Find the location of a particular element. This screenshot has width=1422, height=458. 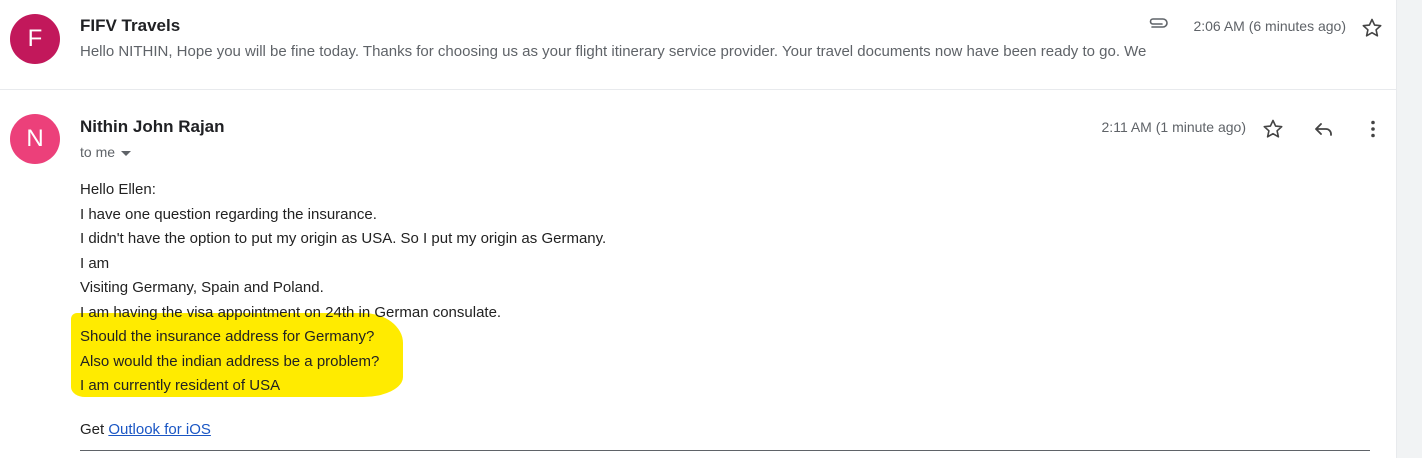

body-line: I am is located at coordinates (95, 263).